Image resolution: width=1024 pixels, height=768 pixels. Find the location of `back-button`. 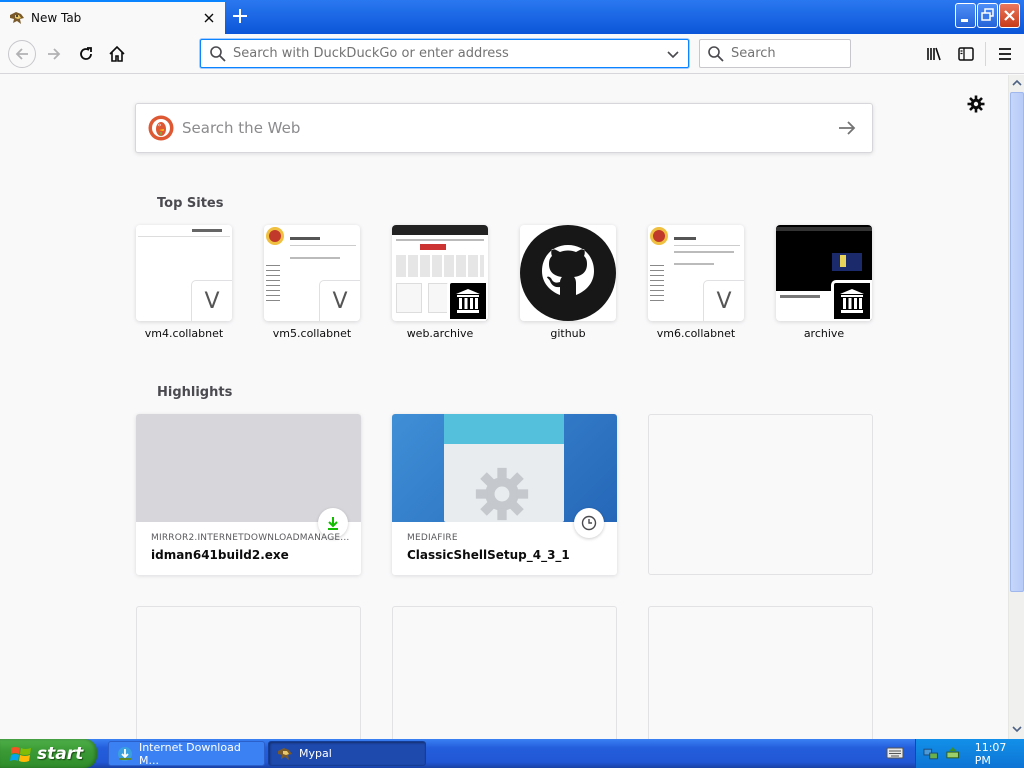

back-button is located at coordinates (22, 54).